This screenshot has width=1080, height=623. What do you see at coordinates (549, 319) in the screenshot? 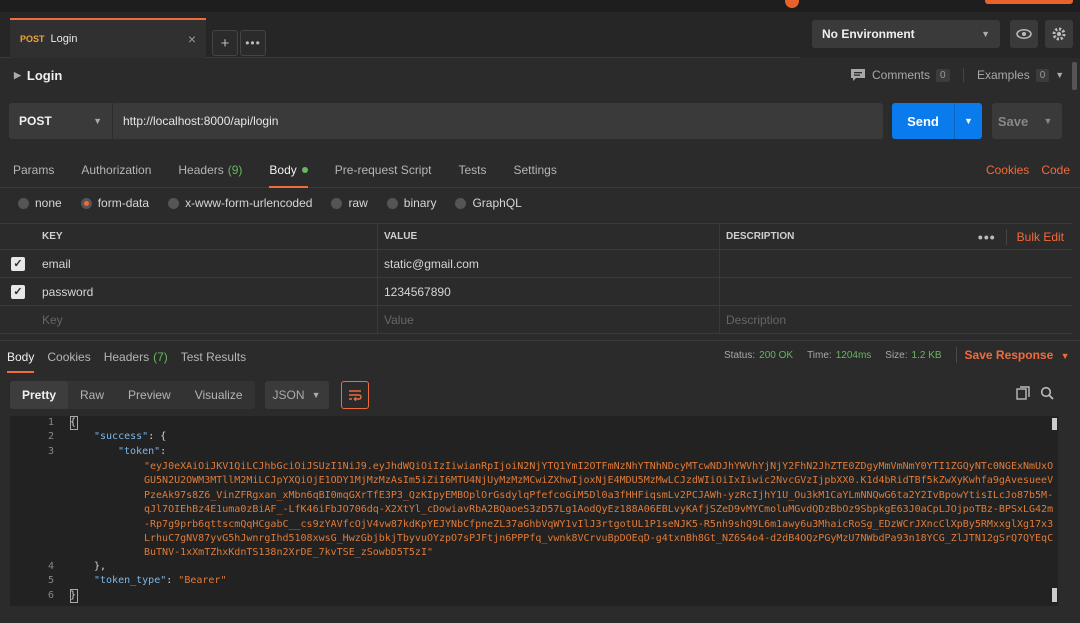
I see `value-input: Value` at bounding box center [549, 319].